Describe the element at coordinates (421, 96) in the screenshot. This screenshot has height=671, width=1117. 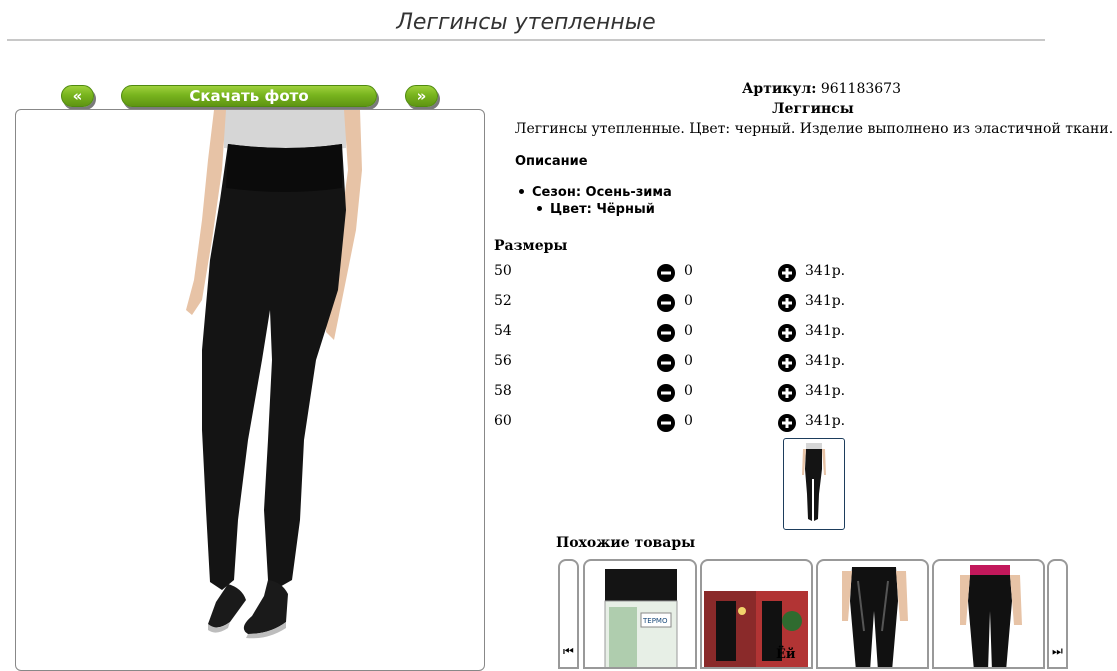
I see `next-photo-button: »` at that location.